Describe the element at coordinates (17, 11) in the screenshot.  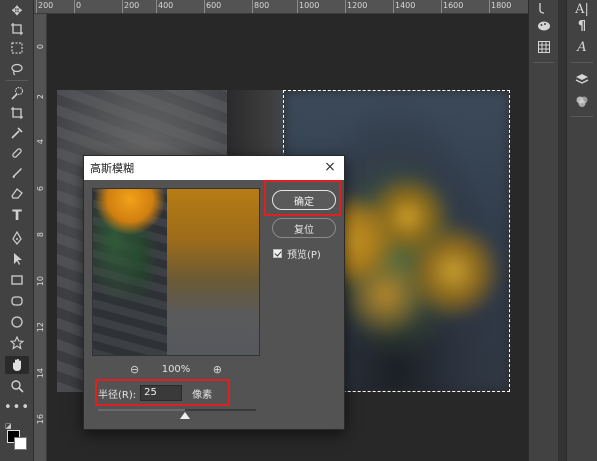
I see `move-tool-icon: ✥` at that location.